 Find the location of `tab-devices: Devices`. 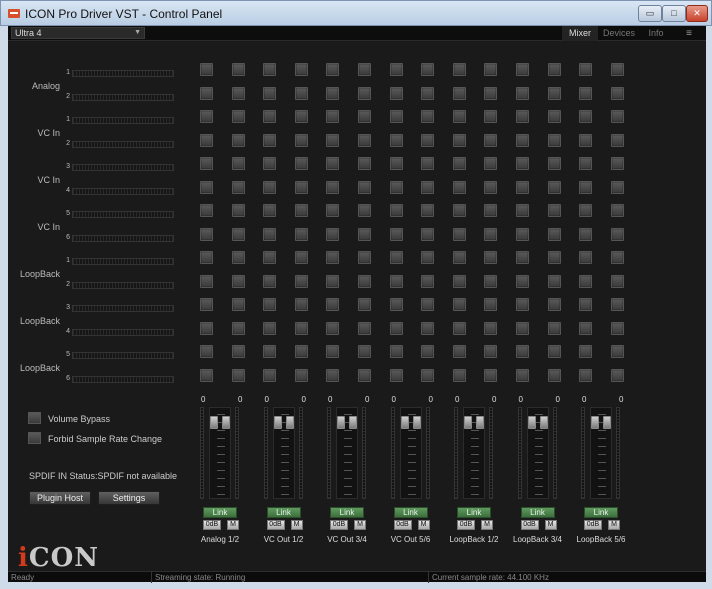

tab-devices: Devices is located at coordinates (619, 33).